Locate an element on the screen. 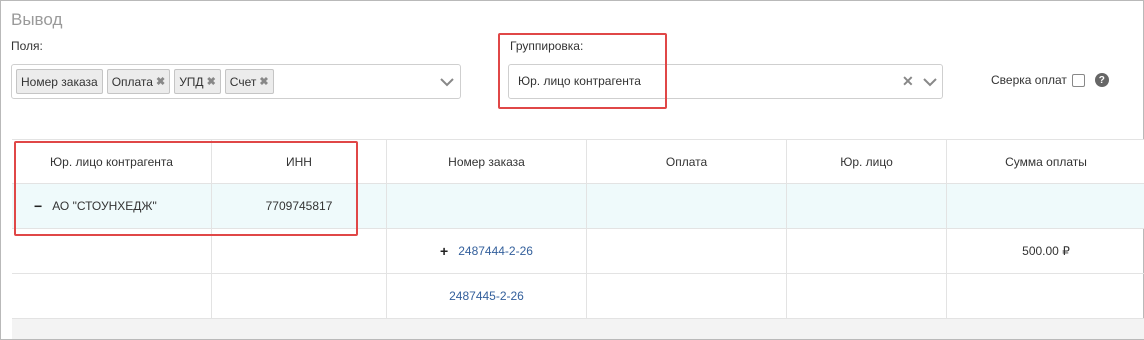 This screenshot has height=340, width=1144. field-tag-label: Оплата is located at coordinates (132, 81).